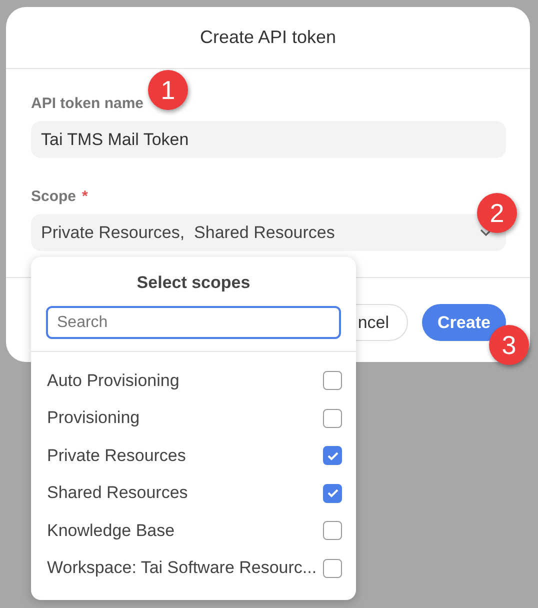 This screenshot has height=608, width=538. I want to click on required-mark: *, so click(85, 196).